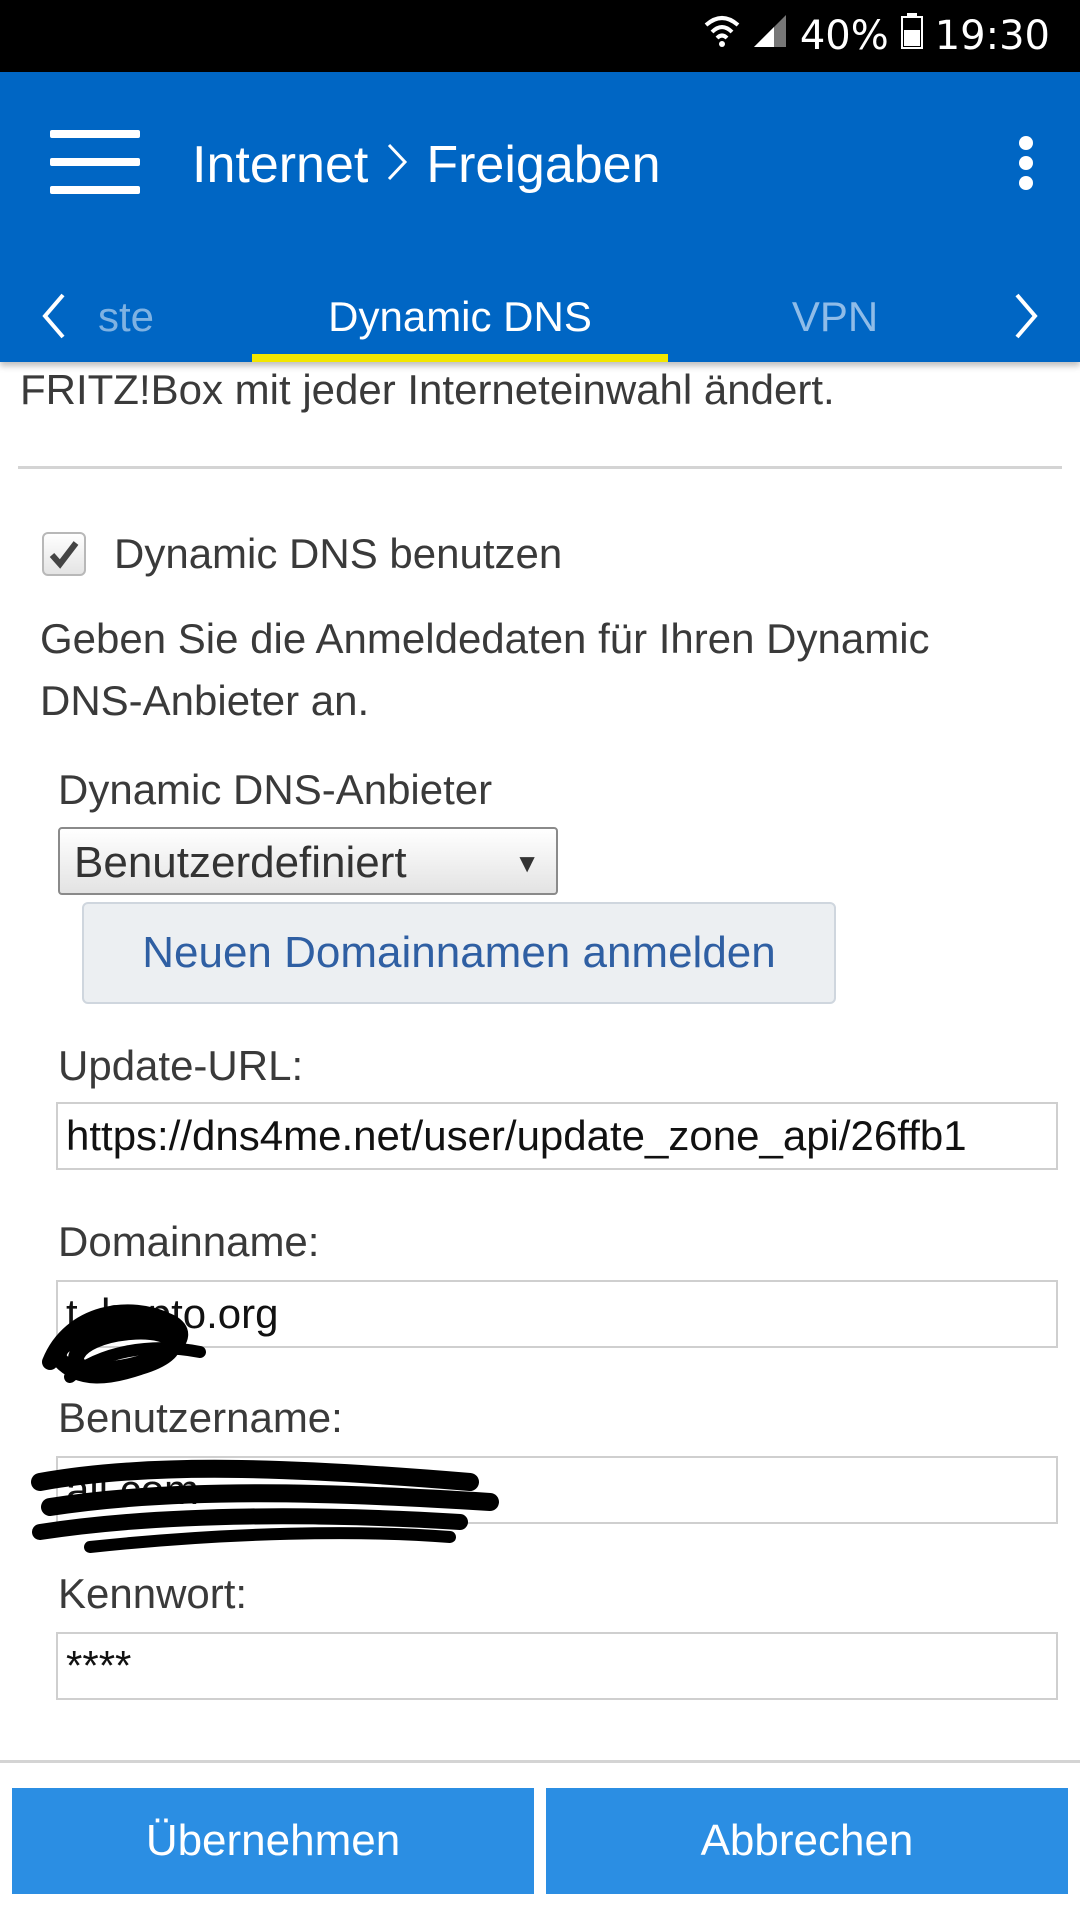 The width and height of the screenshot is (1080, 1920). What do you see at coordinates (280, 165) in the screenshot?
I see `breadcrumb-parent: Internet` at bounding box center [280, 165].